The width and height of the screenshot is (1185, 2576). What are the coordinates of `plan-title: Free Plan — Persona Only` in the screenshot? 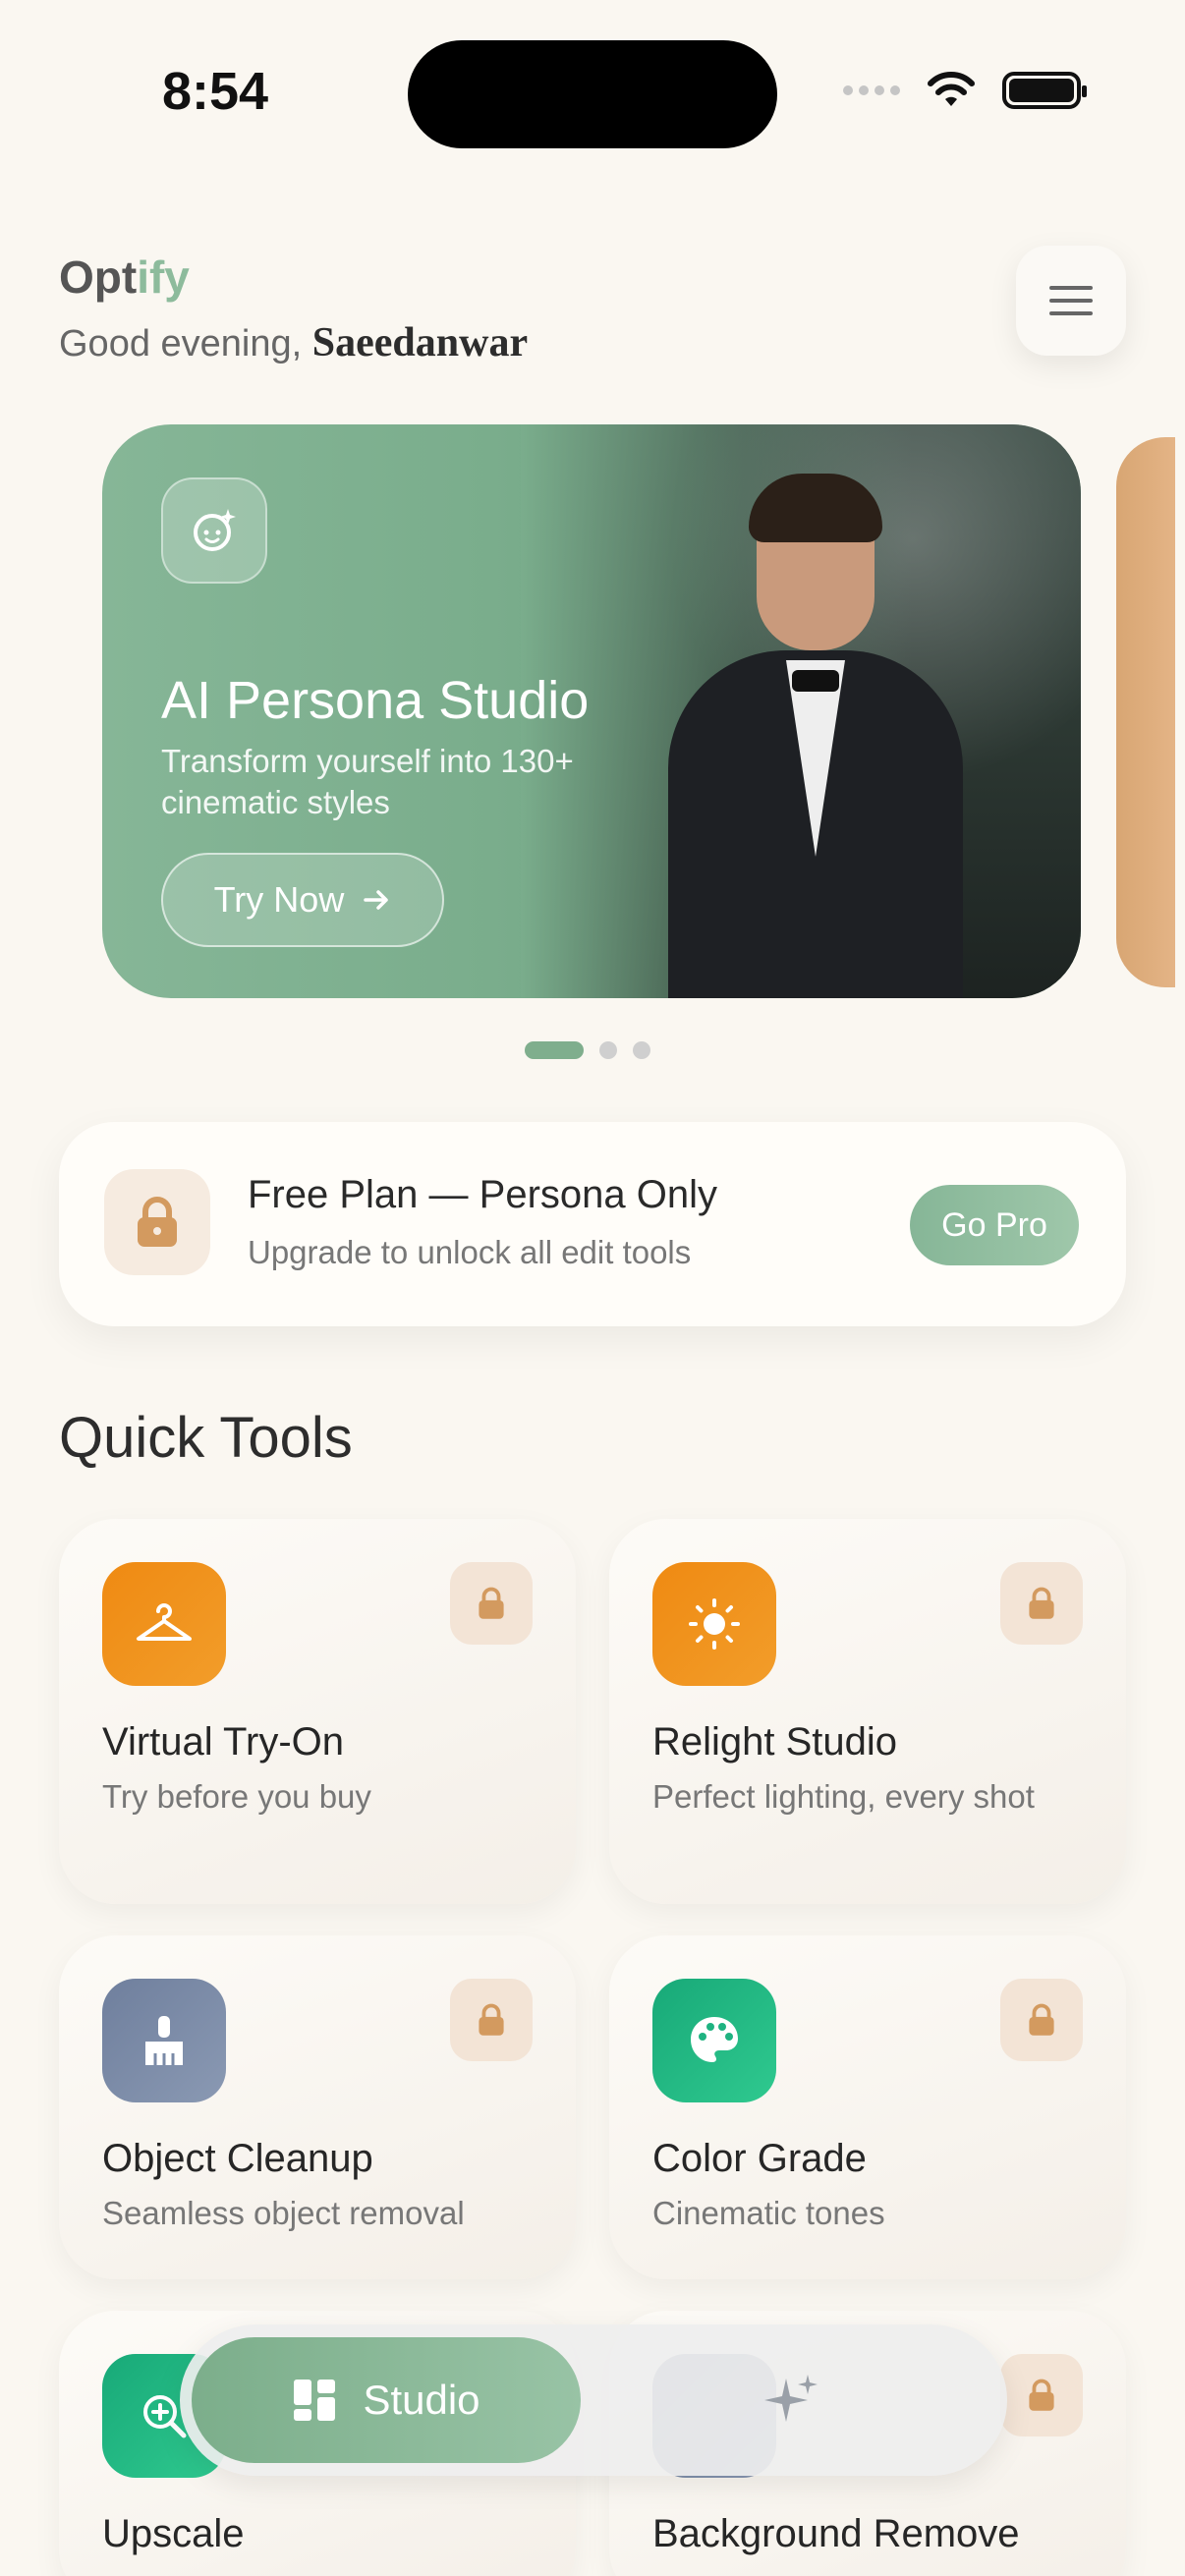 It's located at (483, 1194).